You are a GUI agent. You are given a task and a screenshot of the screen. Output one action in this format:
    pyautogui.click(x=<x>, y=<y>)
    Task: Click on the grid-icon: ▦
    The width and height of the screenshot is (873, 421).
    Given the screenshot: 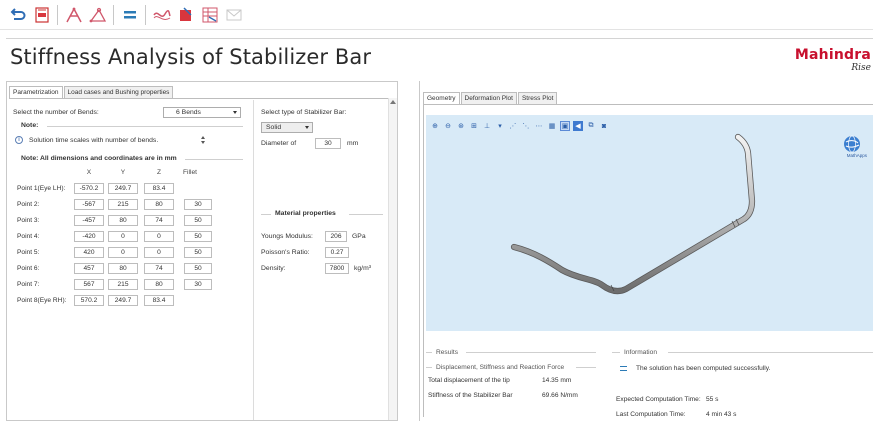 What is the action you would take?
    pyautogui.click(x=552, y=126)
    